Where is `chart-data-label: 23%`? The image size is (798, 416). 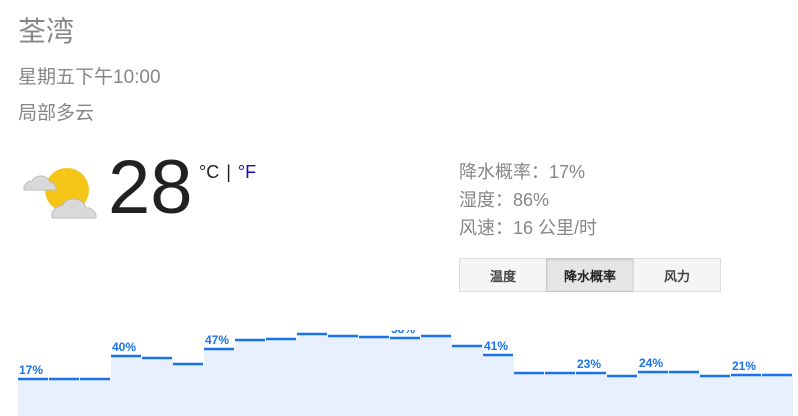
chart-data-label: 23% is located at coordinates (589, 364).